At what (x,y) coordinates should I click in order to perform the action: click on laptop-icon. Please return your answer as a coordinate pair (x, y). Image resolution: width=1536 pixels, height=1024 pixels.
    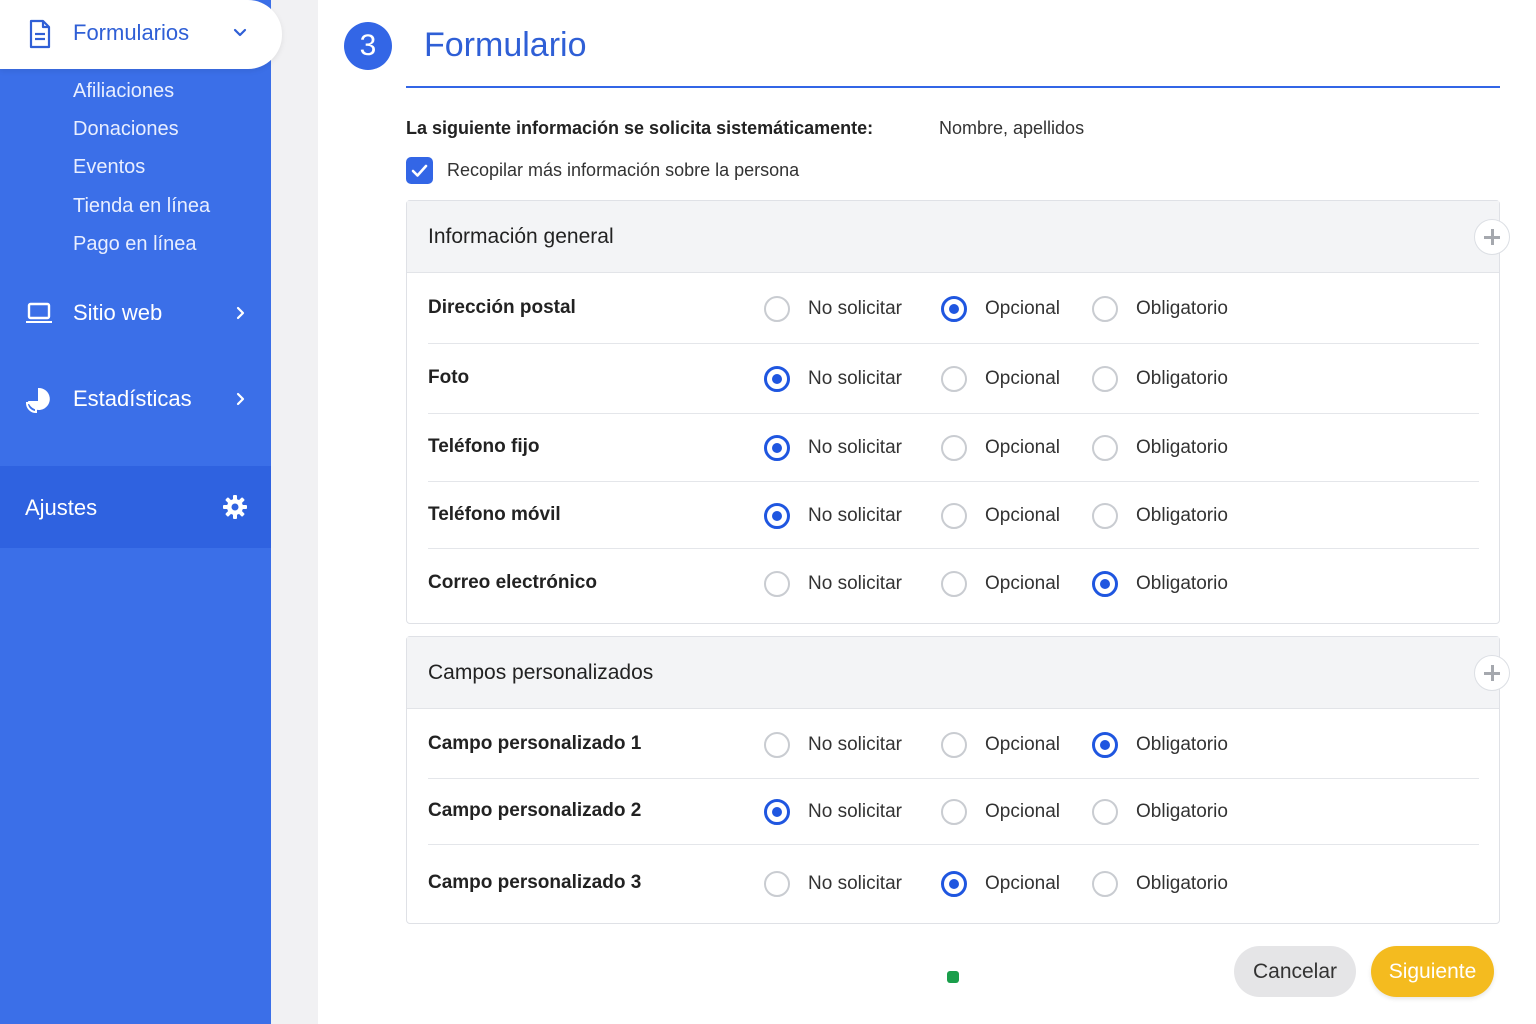
    Looking at the image, I should click on (39, 312).